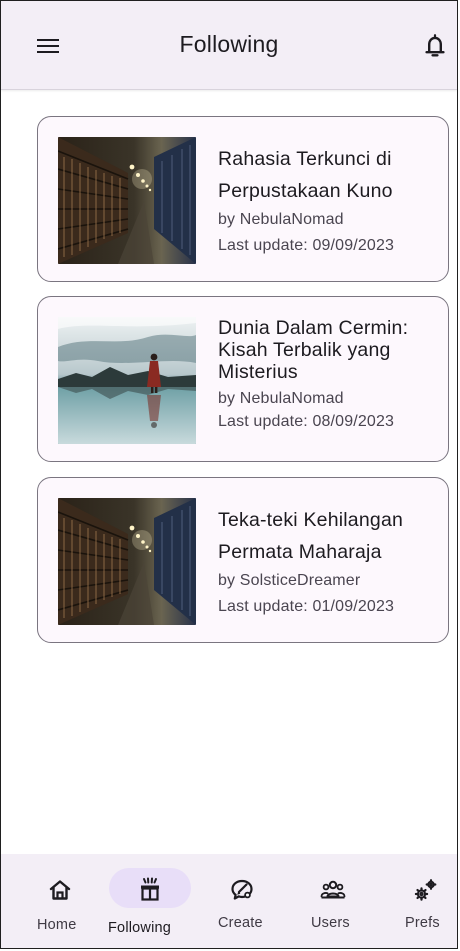 This screenshot has height=951, width=460. Describe the element at coordinates (289, 580) in the screenshot. I see `story-author: by SolsticeDreamer` at that location.